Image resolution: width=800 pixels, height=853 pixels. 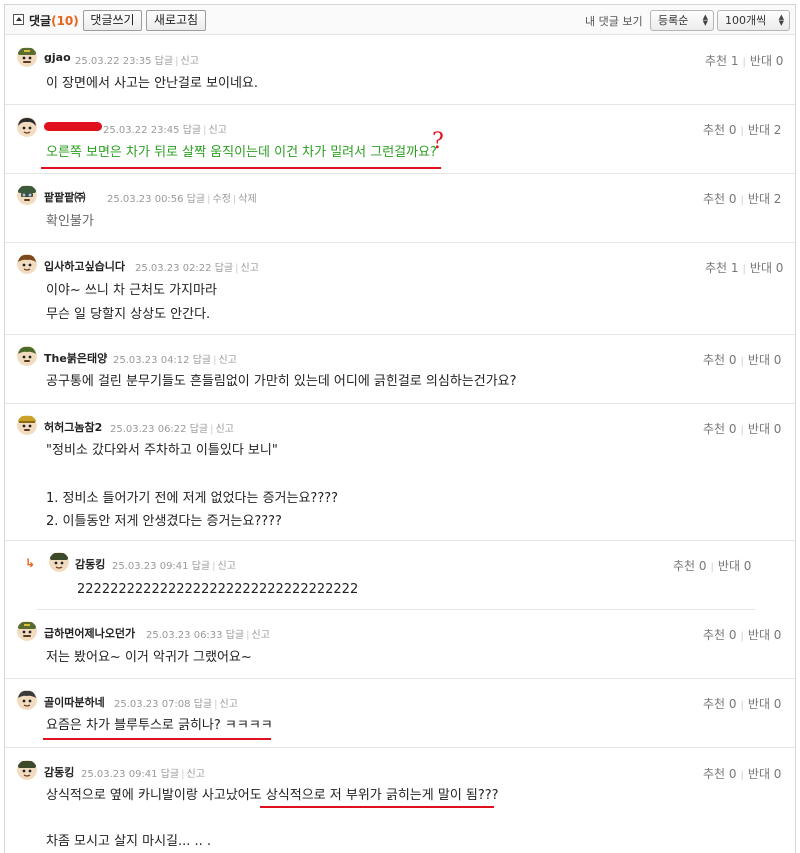 What do you see at coordinates (74, 702) in the screenshot?
I see `comment-nickname: 골이따분하네` at bounding box center [74, 702].